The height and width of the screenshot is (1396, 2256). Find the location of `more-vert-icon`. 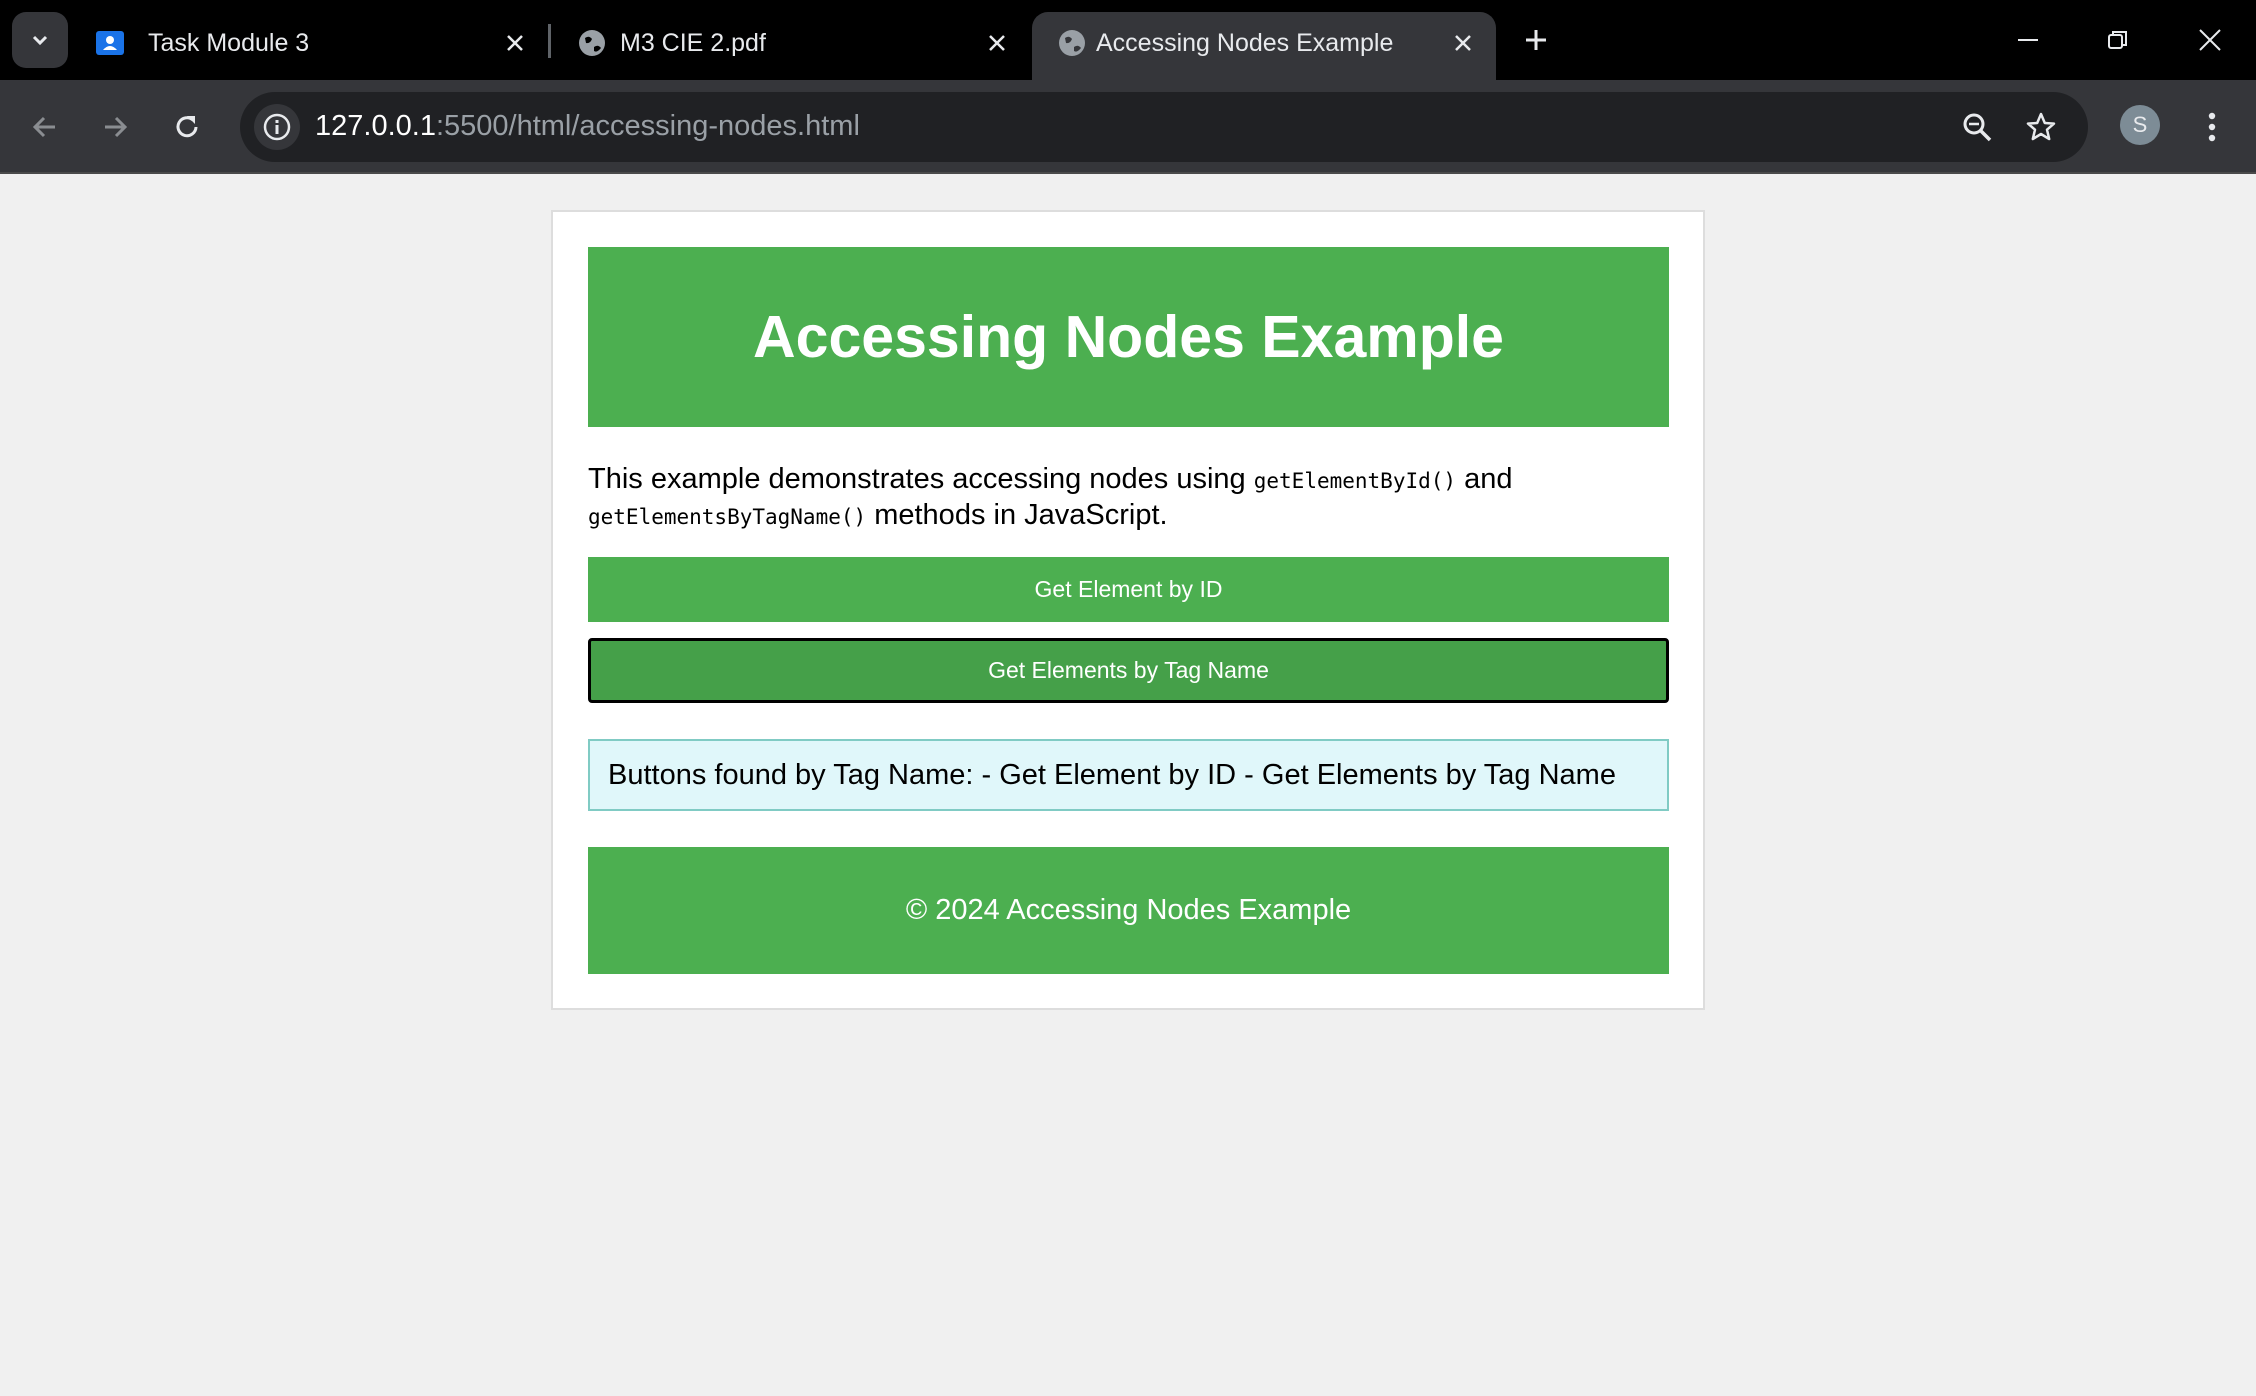

more-vert-icon is located at coordinates (2212, 127).